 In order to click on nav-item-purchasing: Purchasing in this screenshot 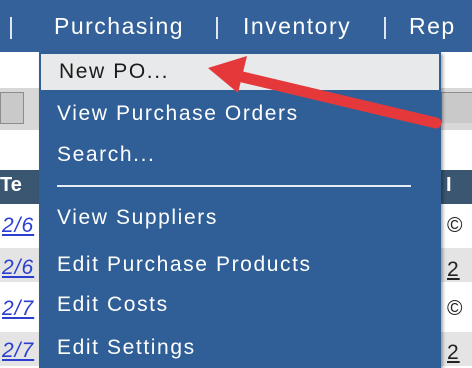, I will do `click(119, 26)`.